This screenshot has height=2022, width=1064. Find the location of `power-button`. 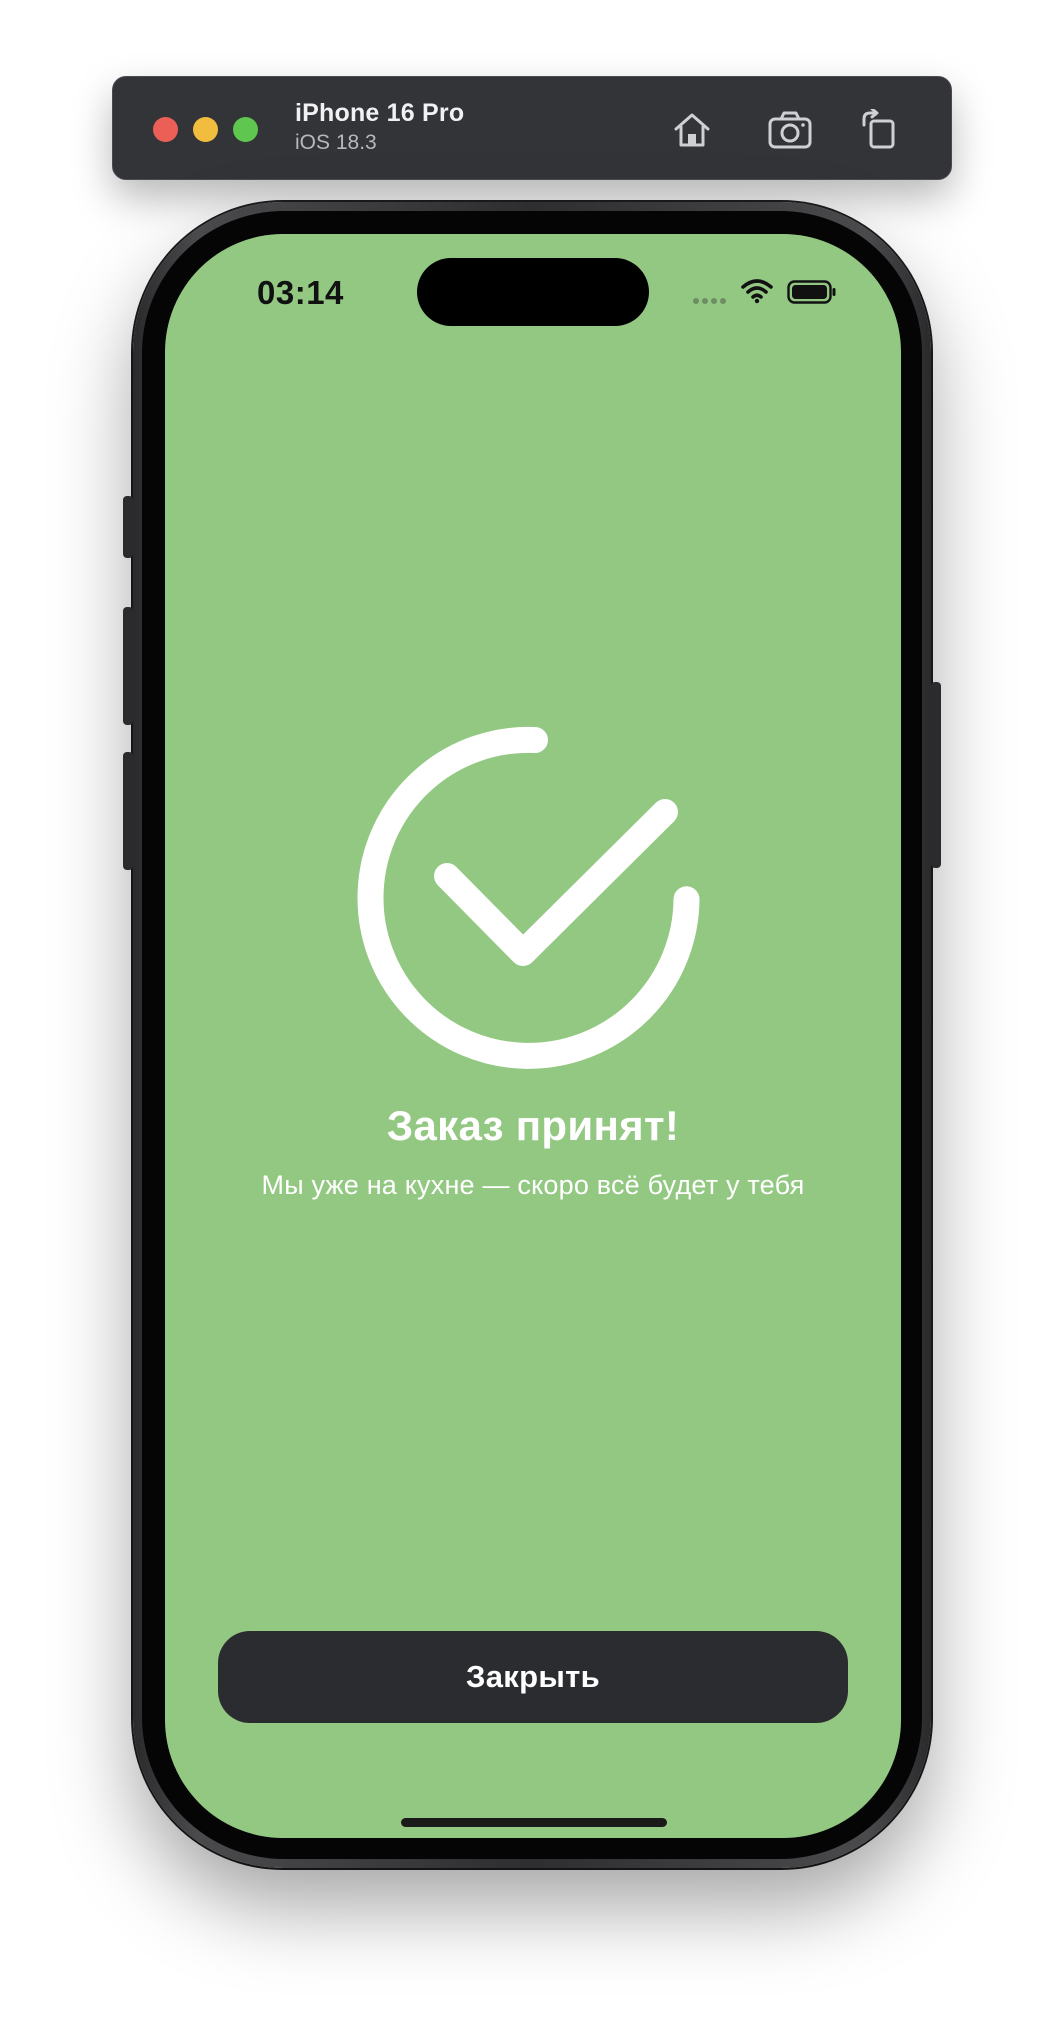

power-button is located at coordinates (936, 775).